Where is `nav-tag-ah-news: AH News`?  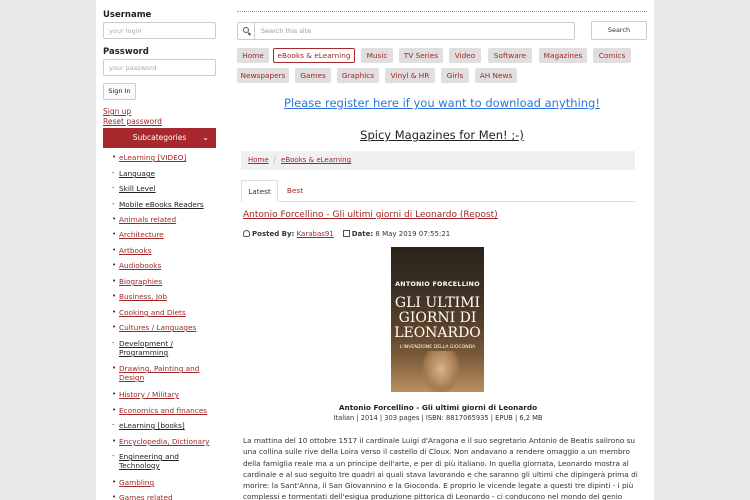
nav-tag-ah-news: AH News is located at coordinates (496, 75).